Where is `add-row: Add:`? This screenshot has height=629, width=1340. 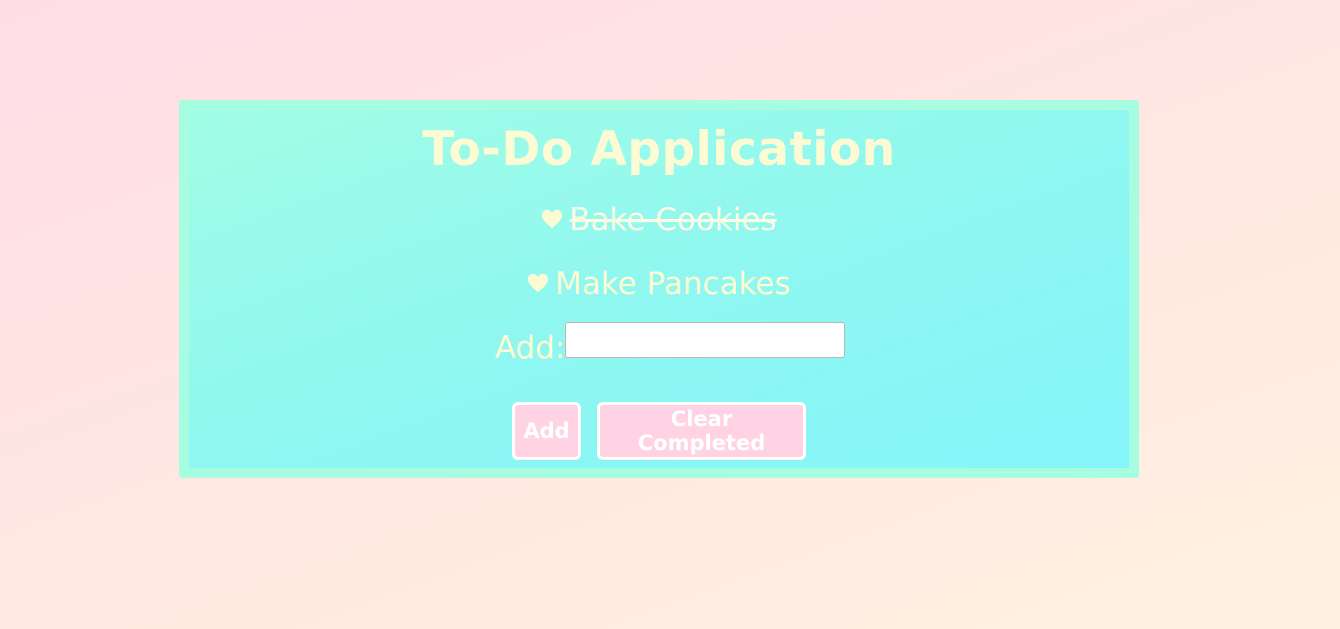
add-row: Add: is located at coordinates (670, 344).